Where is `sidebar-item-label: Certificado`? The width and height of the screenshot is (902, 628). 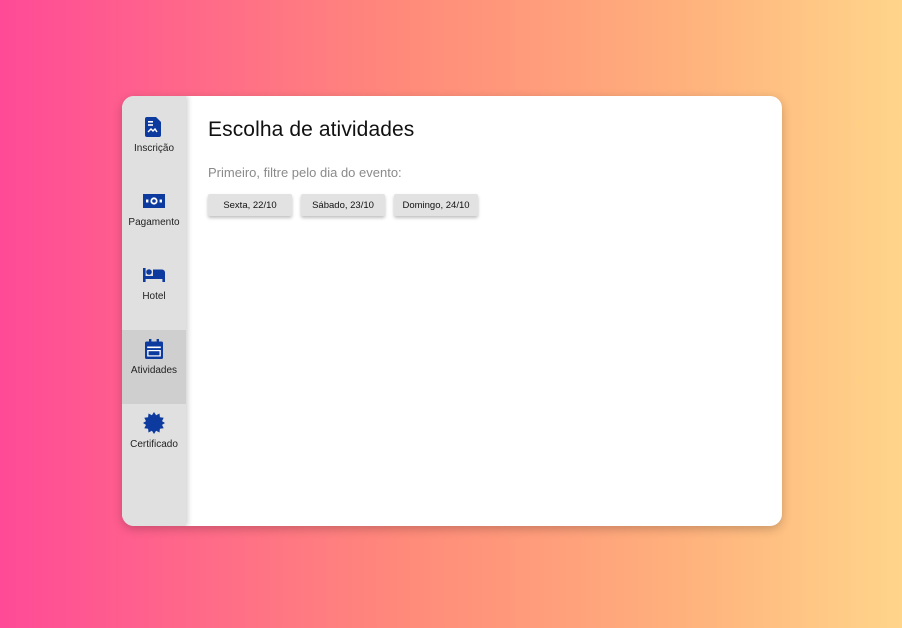 sidebar-item-label: Certificado is located at coordinates (154, 444).